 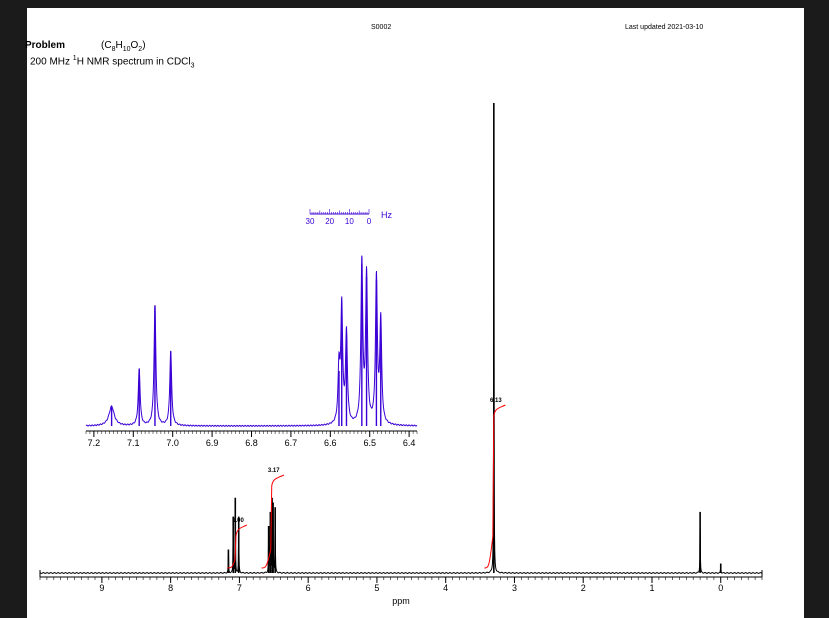 I want to click on inset-tick-label: 6.9, so click(x=212, y=443).